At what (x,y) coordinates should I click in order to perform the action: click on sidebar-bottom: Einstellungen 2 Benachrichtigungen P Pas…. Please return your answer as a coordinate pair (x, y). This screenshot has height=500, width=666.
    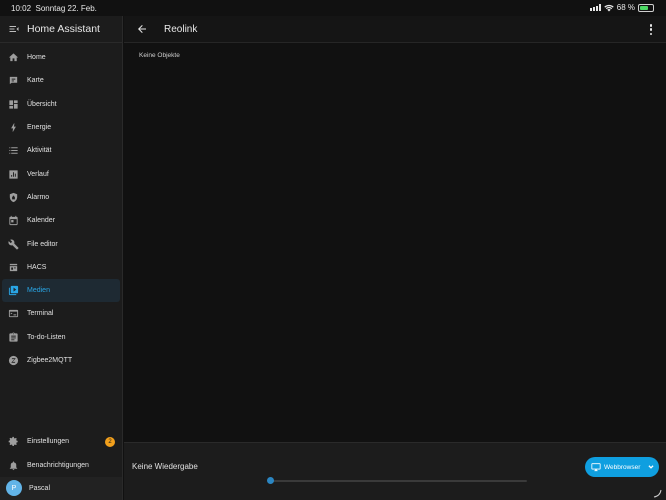
    Looking at the image, I should click on (61, 465).